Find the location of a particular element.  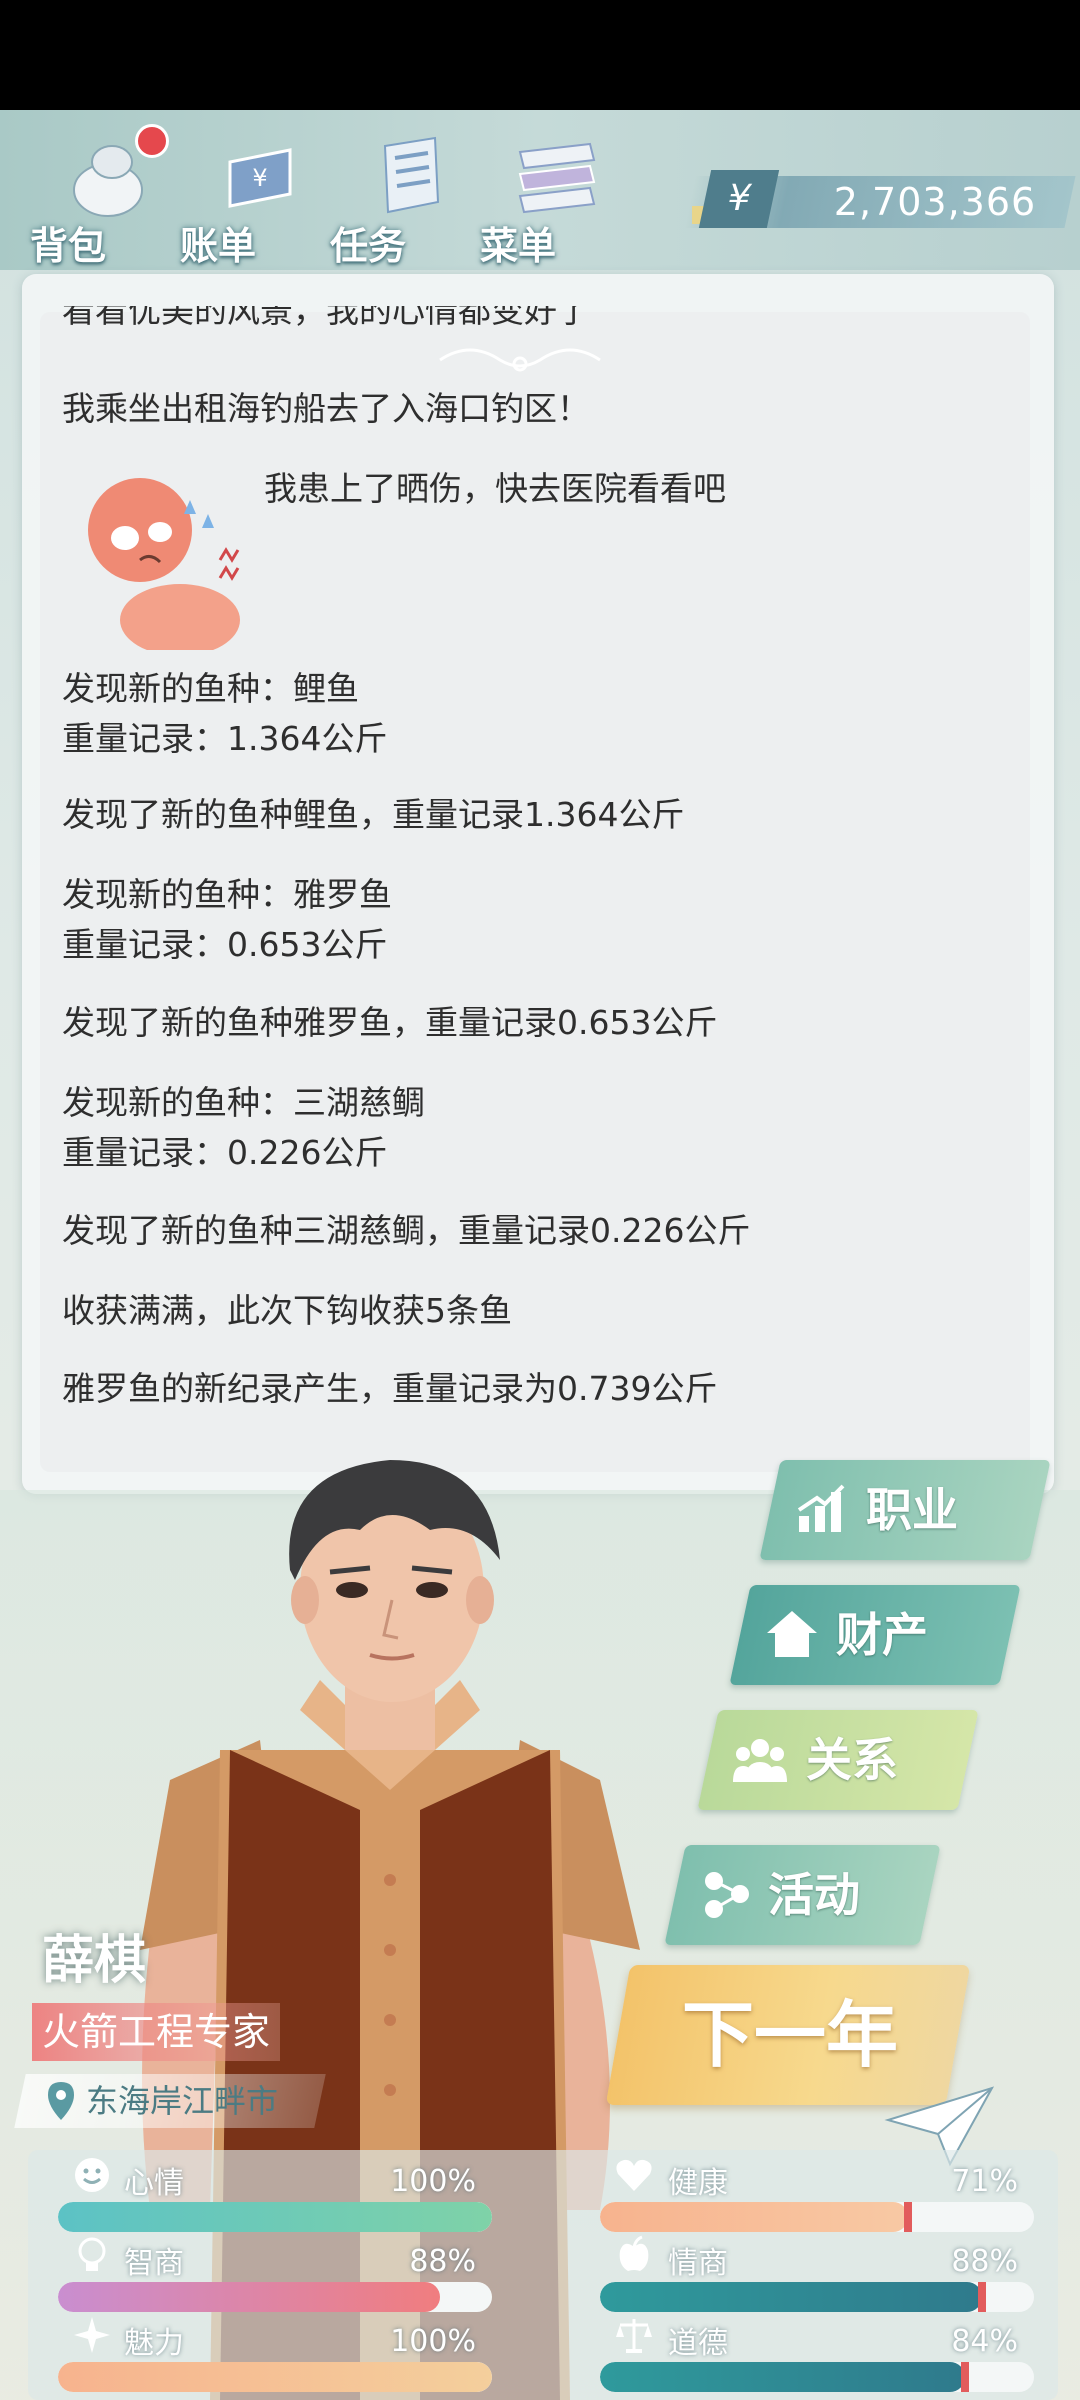

eq-marker is located at coordinates (981, 2297).